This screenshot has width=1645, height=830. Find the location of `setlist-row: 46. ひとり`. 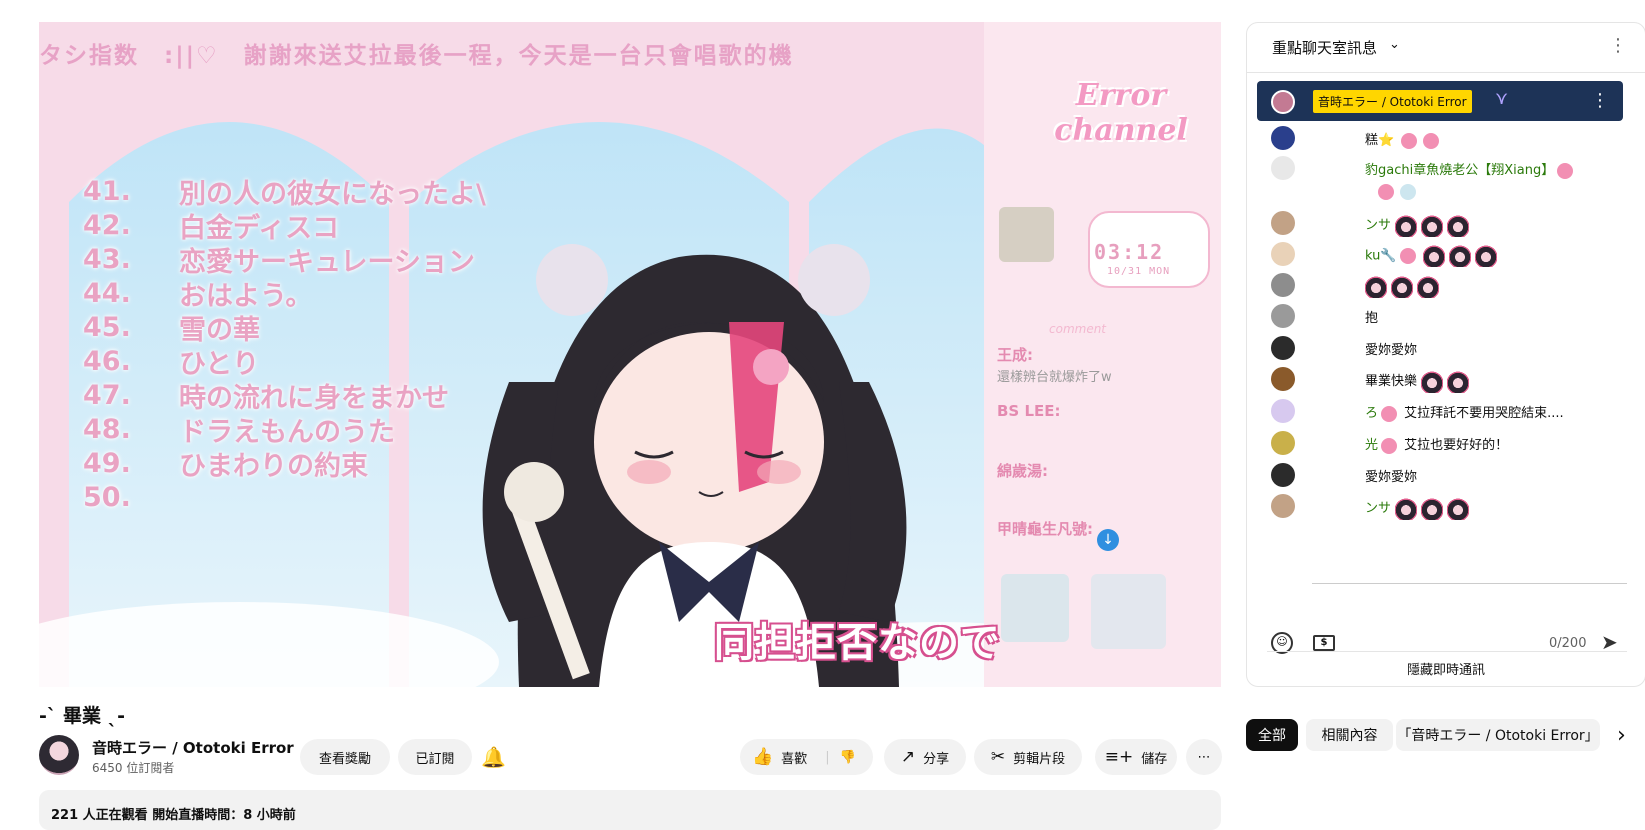

setlist-row: 46. ひとり is located at coordinates (171, 362).